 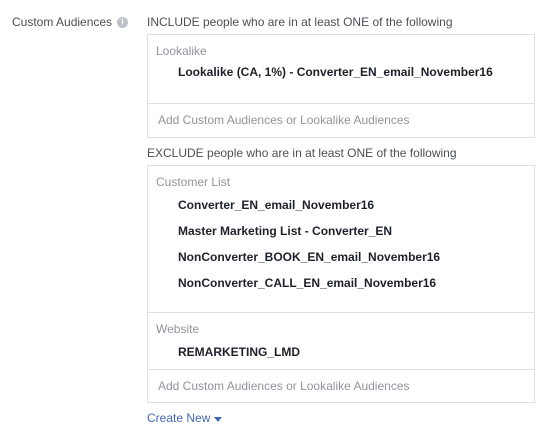 I want to click on exclude-group-title: Customer List, so click(x=193, y=182).